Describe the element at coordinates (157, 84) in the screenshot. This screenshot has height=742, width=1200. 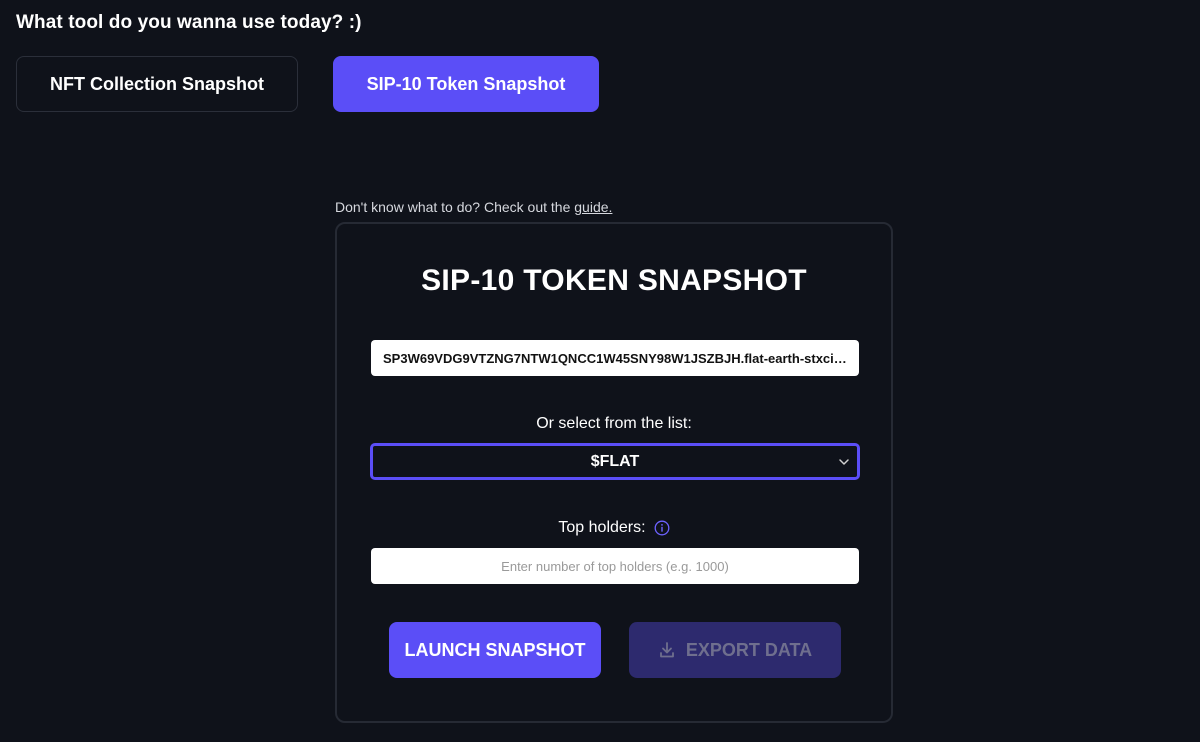
I see `nft-collection-snapshot-button: NFT Collection Snapshot` at that location.